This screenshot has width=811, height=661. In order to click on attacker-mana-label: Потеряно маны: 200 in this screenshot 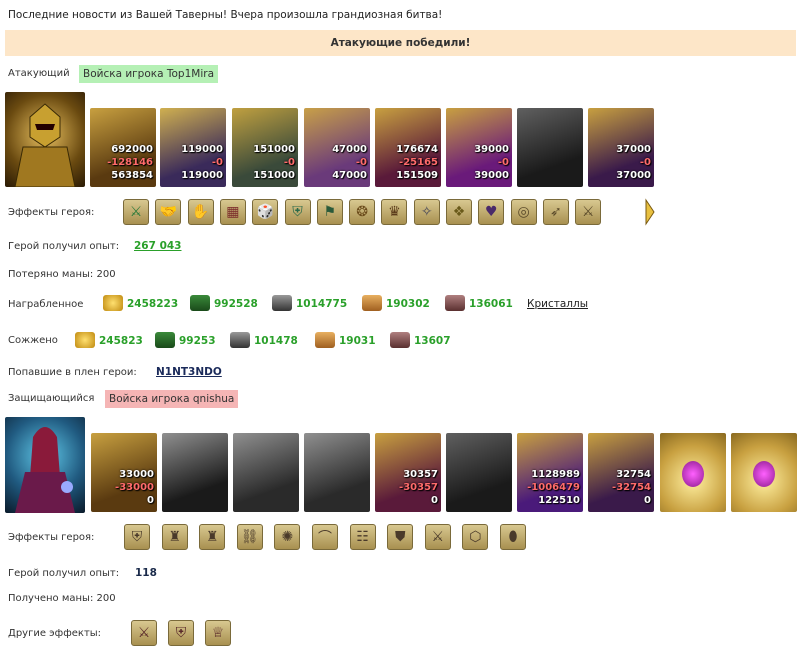, I will do `click(62, 274)`.